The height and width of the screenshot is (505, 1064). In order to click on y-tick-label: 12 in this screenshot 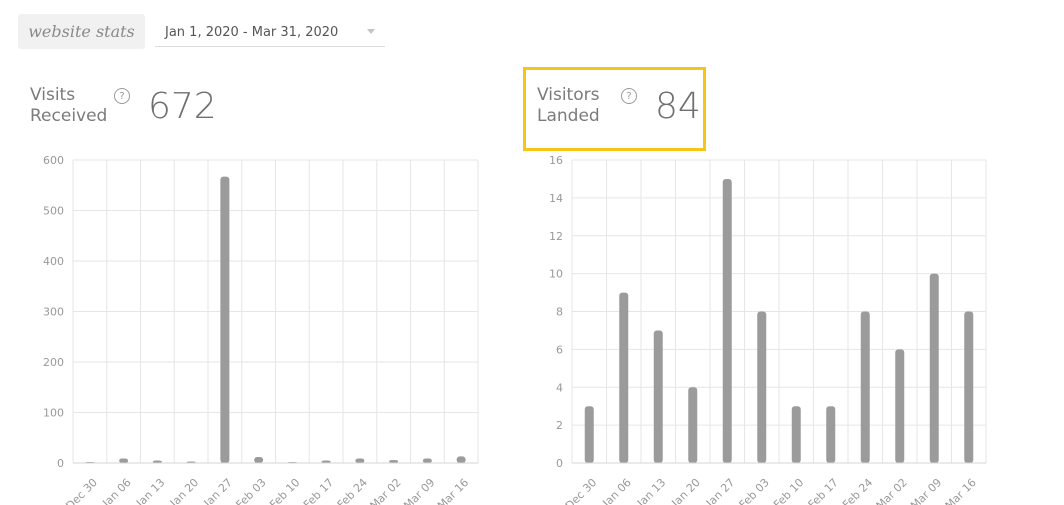, I will do `click(556, 236)`.